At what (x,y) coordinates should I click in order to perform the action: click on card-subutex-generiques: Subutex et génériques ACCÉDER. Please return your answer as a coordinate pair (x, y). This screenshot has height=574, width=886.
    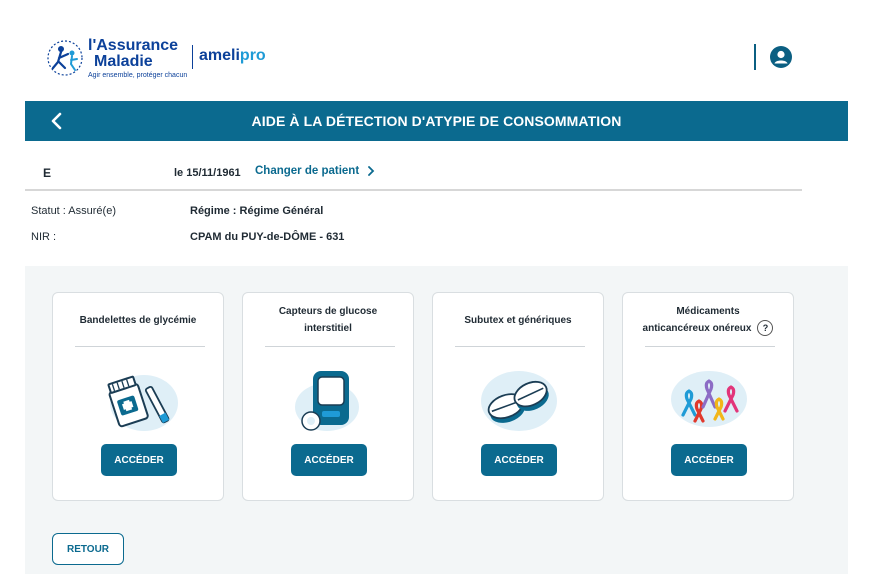
    Looking at the image, I should click on (518, 396).